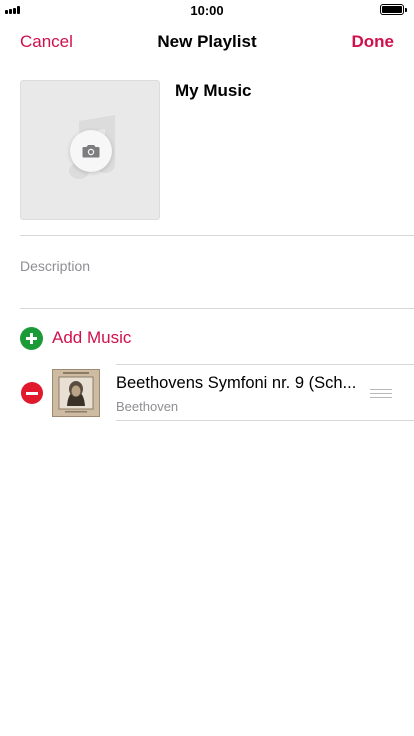 This screenshot has width=414, height=736. I want to click on status-bar: 10:00, so click(207, 10).